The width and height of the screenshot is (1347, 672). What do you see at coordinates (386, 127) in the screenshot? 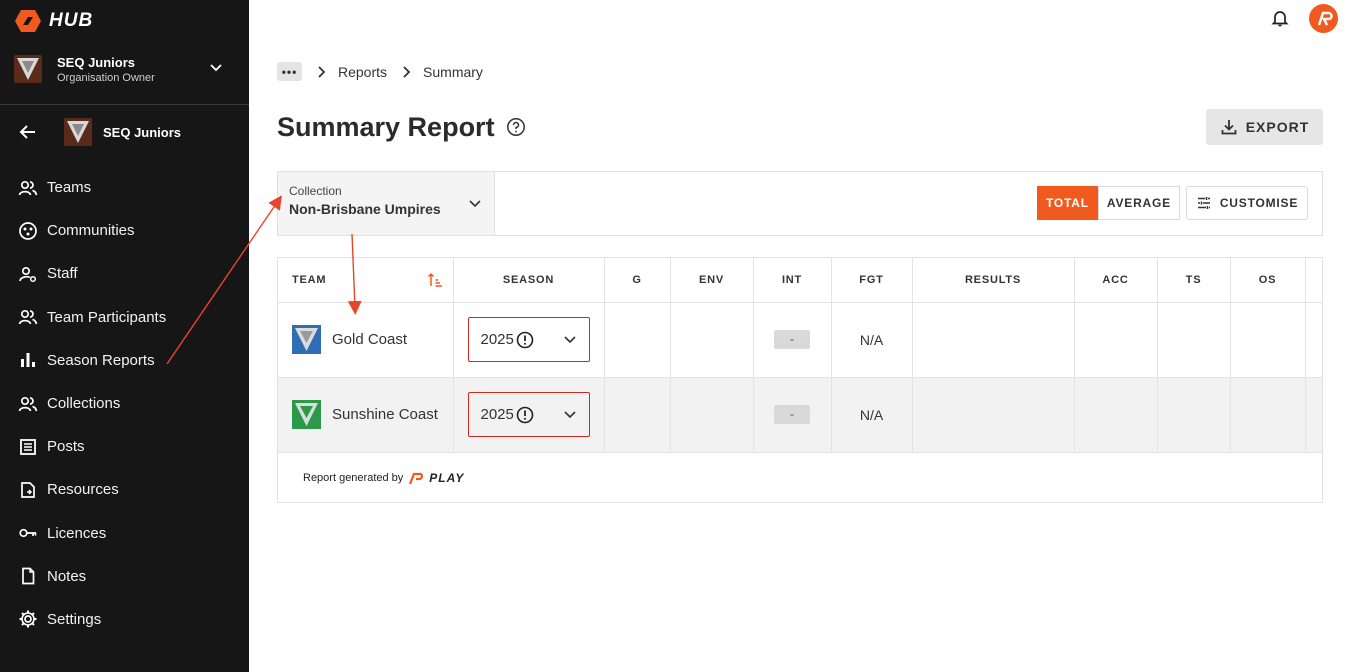
I see `page-title: Summary Report` at bounding box center [386, 127].